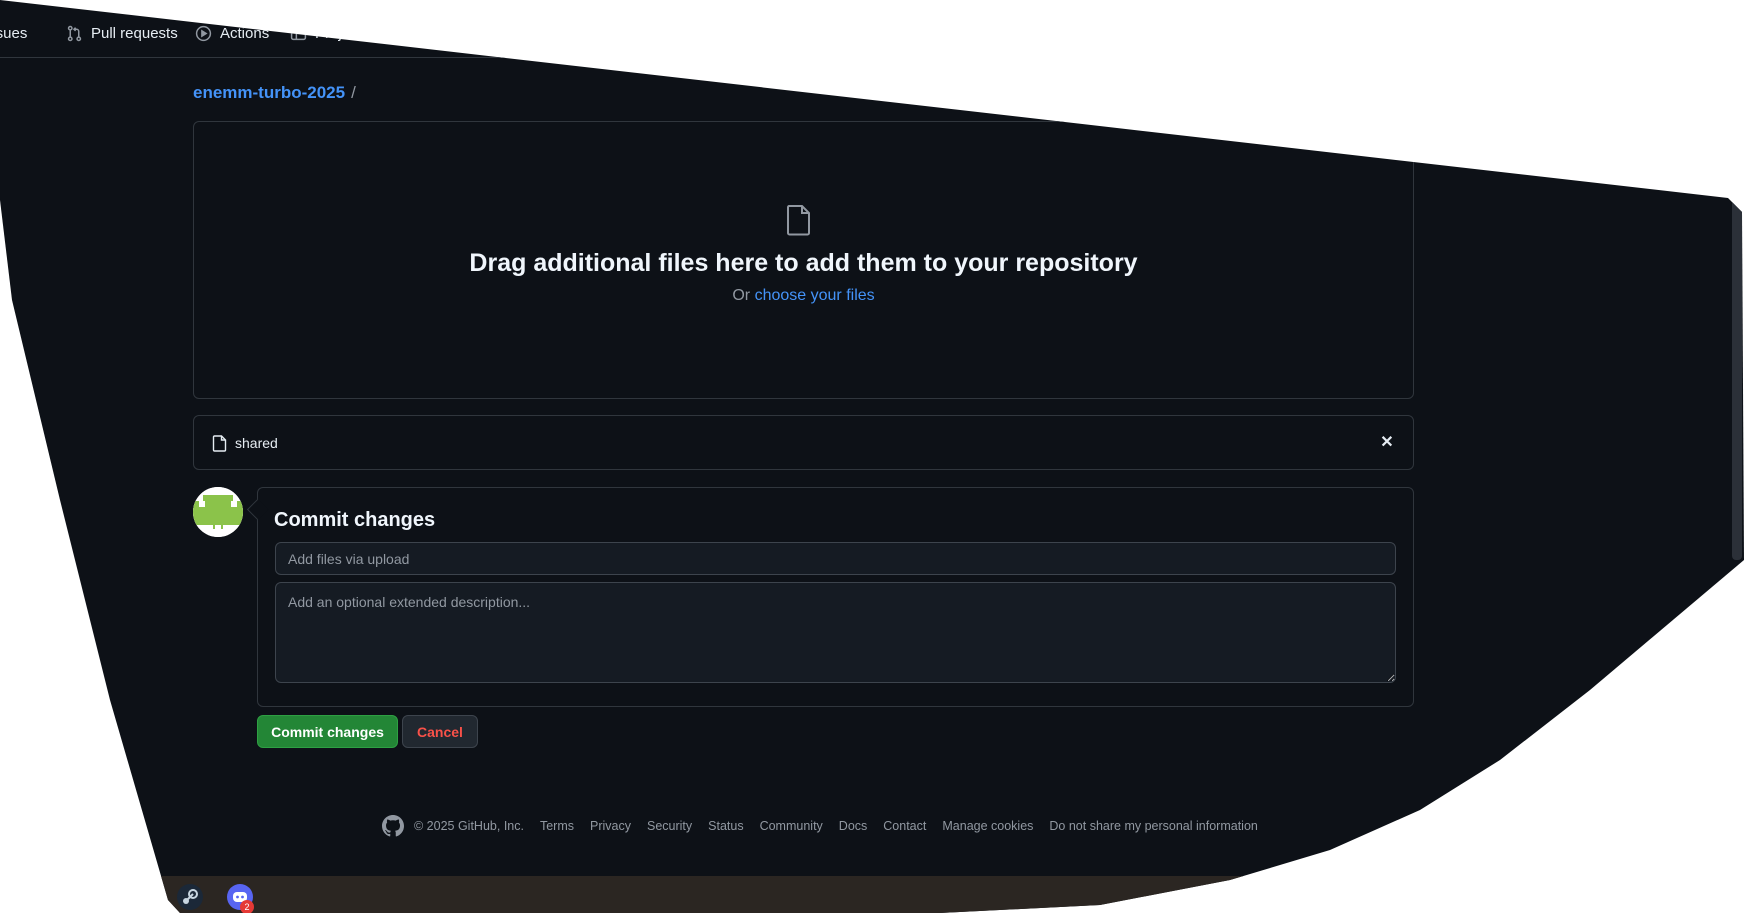 The image size is (1747, 916). I want to click on window-edge, so click(1737, 380).